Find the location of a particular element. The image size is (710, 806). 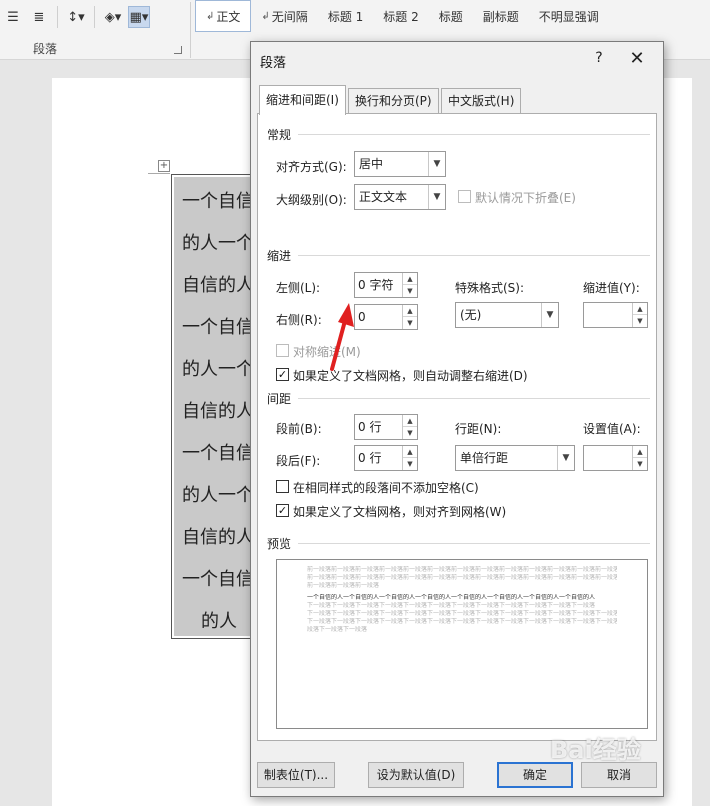

style-heading-2: 标题 2 is located at coordinates (400, 16).